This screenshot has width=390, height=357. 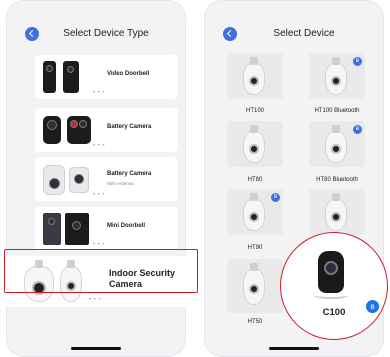 I want to click on device-tile-ht100-bluetooth: ʙ, so click(x=337, y=76).